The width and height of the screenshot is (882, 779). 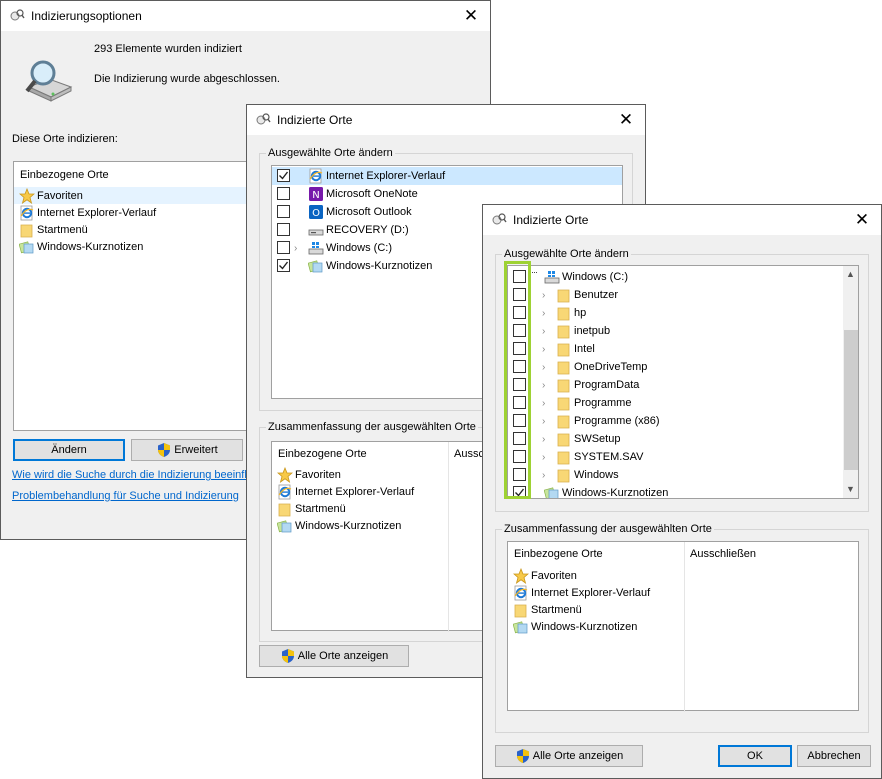 I want to click on tree-item: hp, so click(x=571, y=312).